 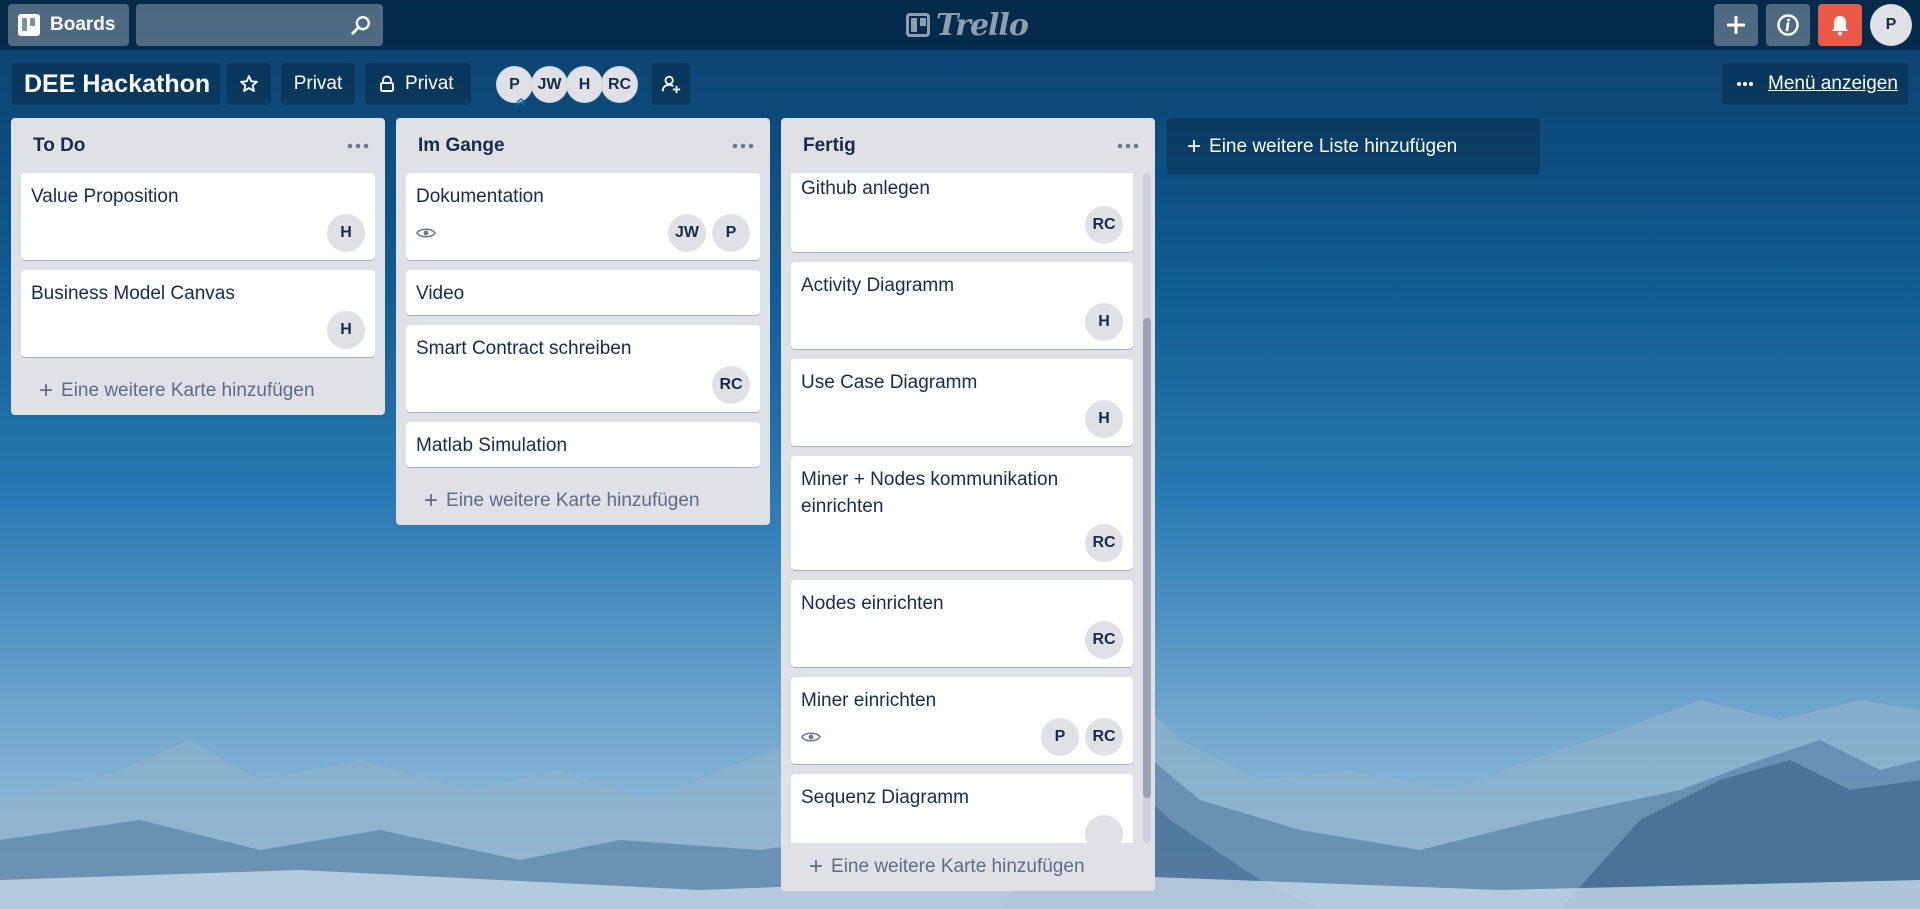 What do you see at coordinates (116, 84) in the screenshot?
I see `board-title: DEE Hackathon` at bounding box center [116, 84].